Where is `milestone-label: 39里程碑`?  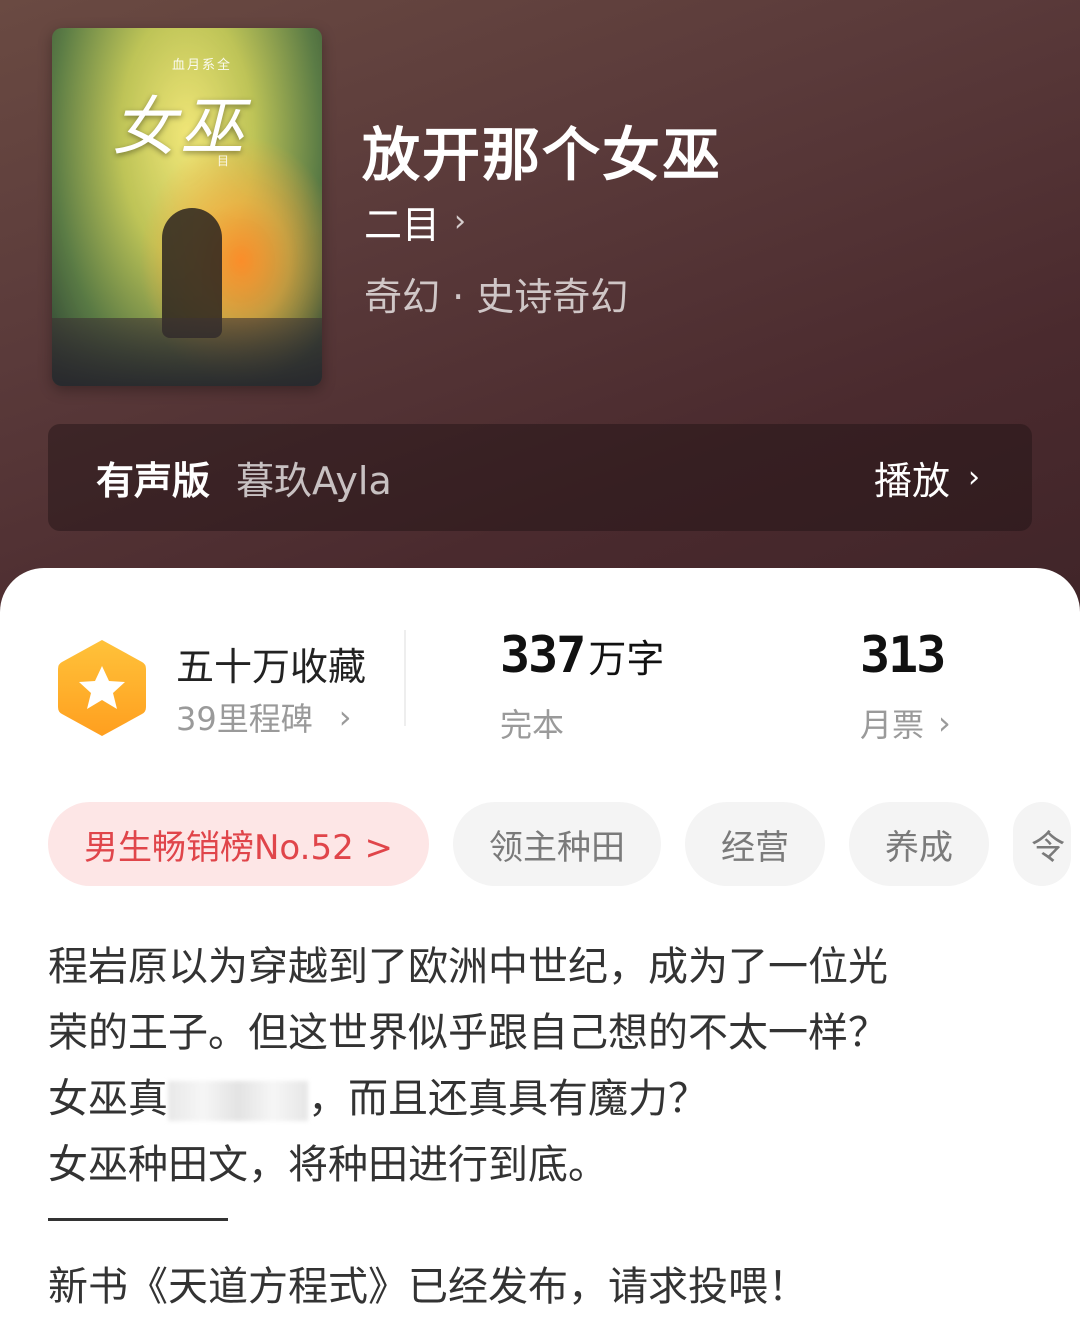
milestone-label: 39里程碑 is located at coordinates (244, 719).